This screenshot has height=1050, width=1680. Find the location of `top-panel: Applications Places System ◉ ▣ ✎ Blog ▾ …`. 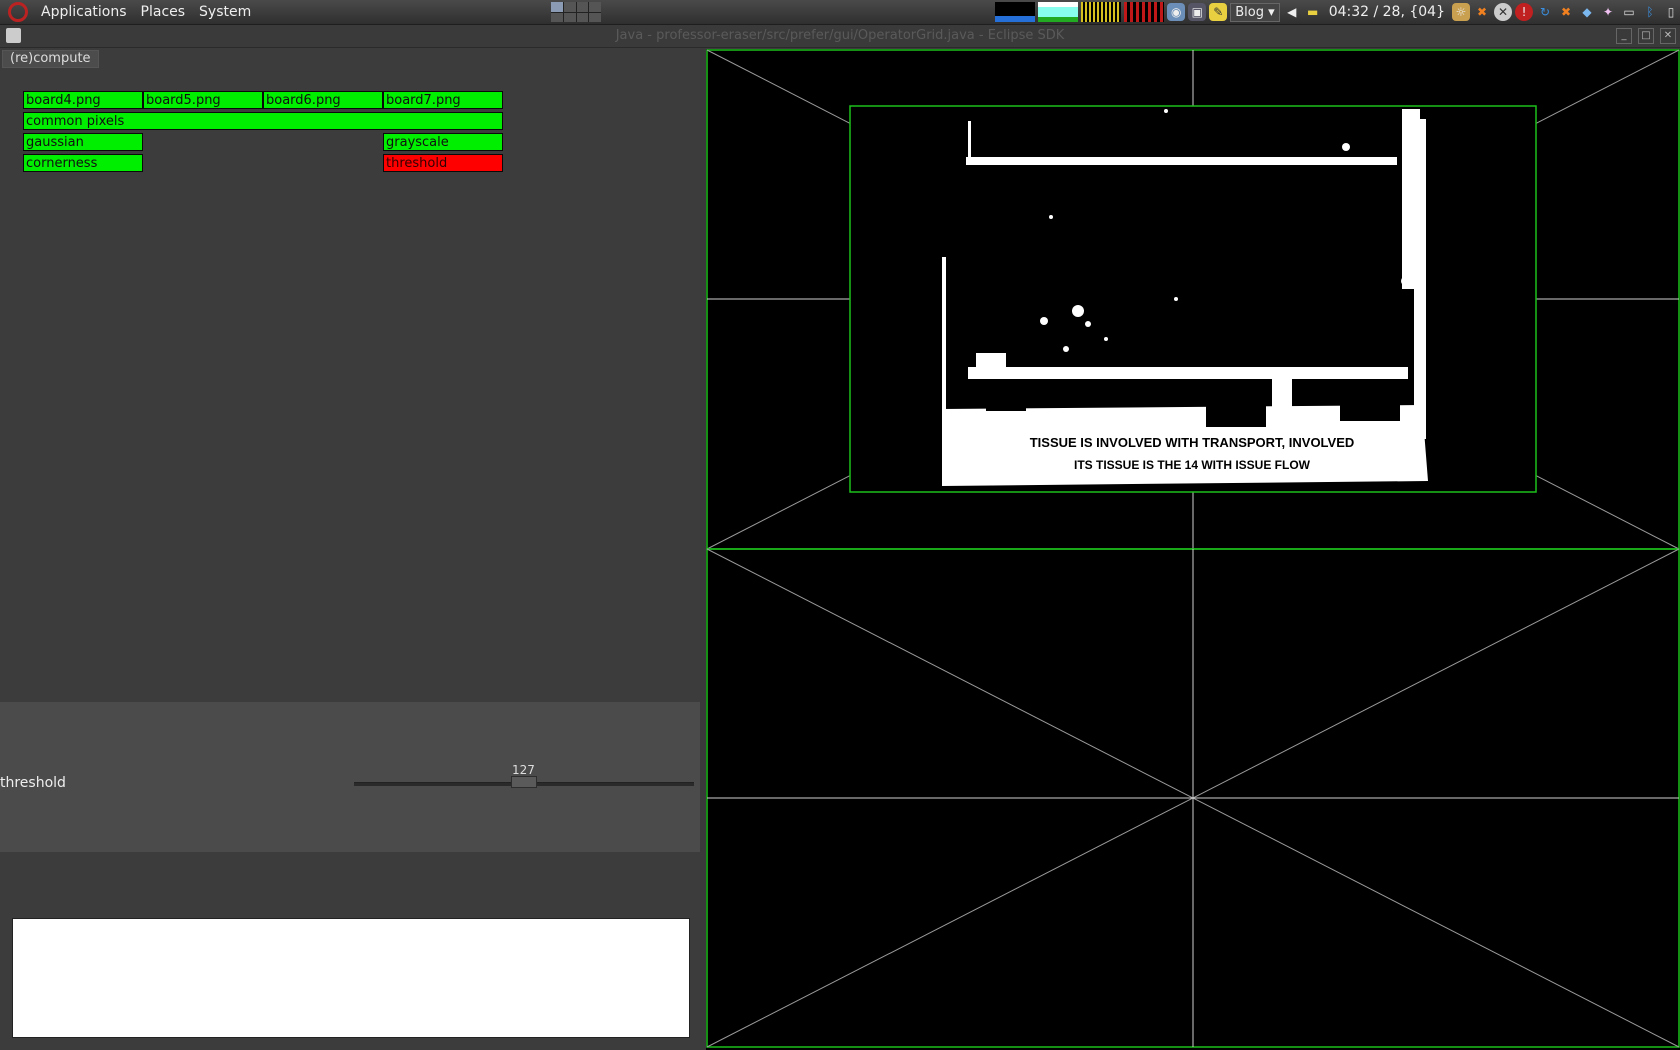

top-panel: Applications Places System ◉ ▣ ✎ Blog ▾ … is located at coordinates (840, 12).